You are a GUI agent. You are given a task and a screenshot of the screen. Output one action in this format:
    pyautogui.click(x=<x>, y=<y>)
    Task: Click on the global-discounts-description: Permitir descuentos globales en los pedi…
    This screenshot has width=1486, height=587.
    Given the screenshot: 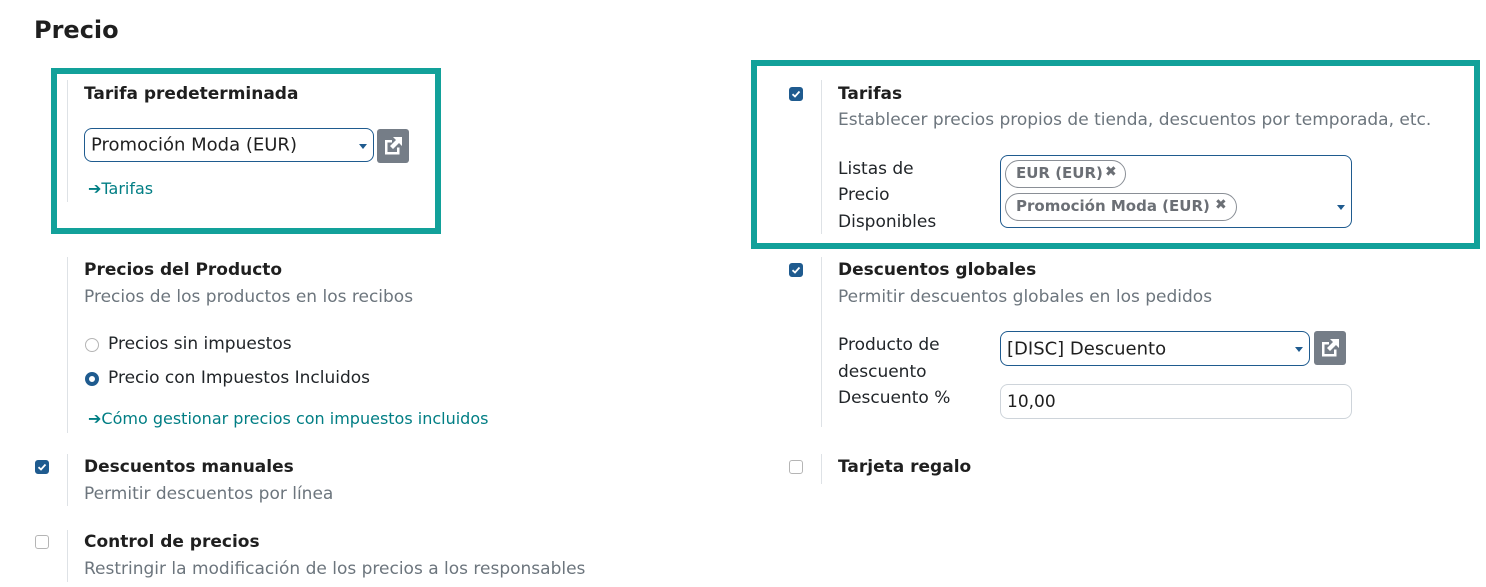 What is the action you would take?
    pyautogui.click(x=1025, y=297)
    